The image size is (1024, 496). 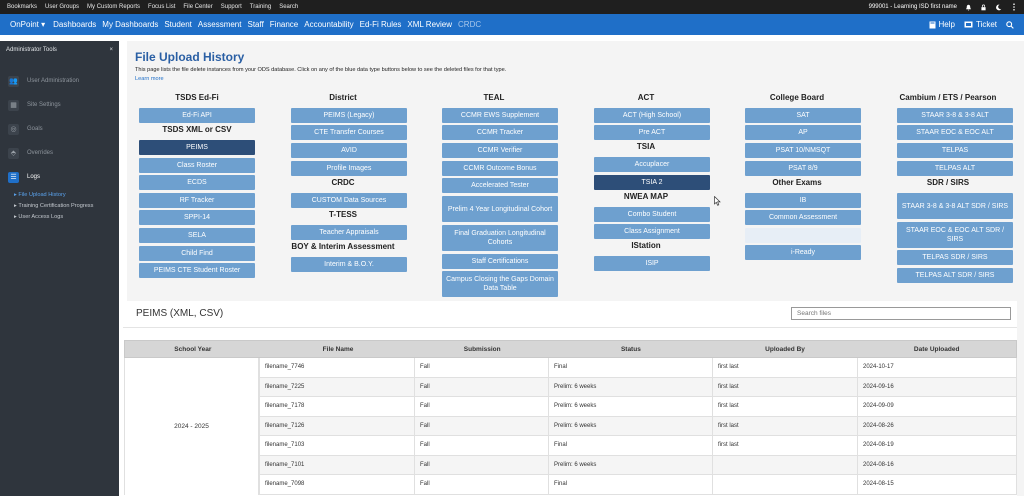 I want to click on cell-status: Final, so click(x=631, y=446).